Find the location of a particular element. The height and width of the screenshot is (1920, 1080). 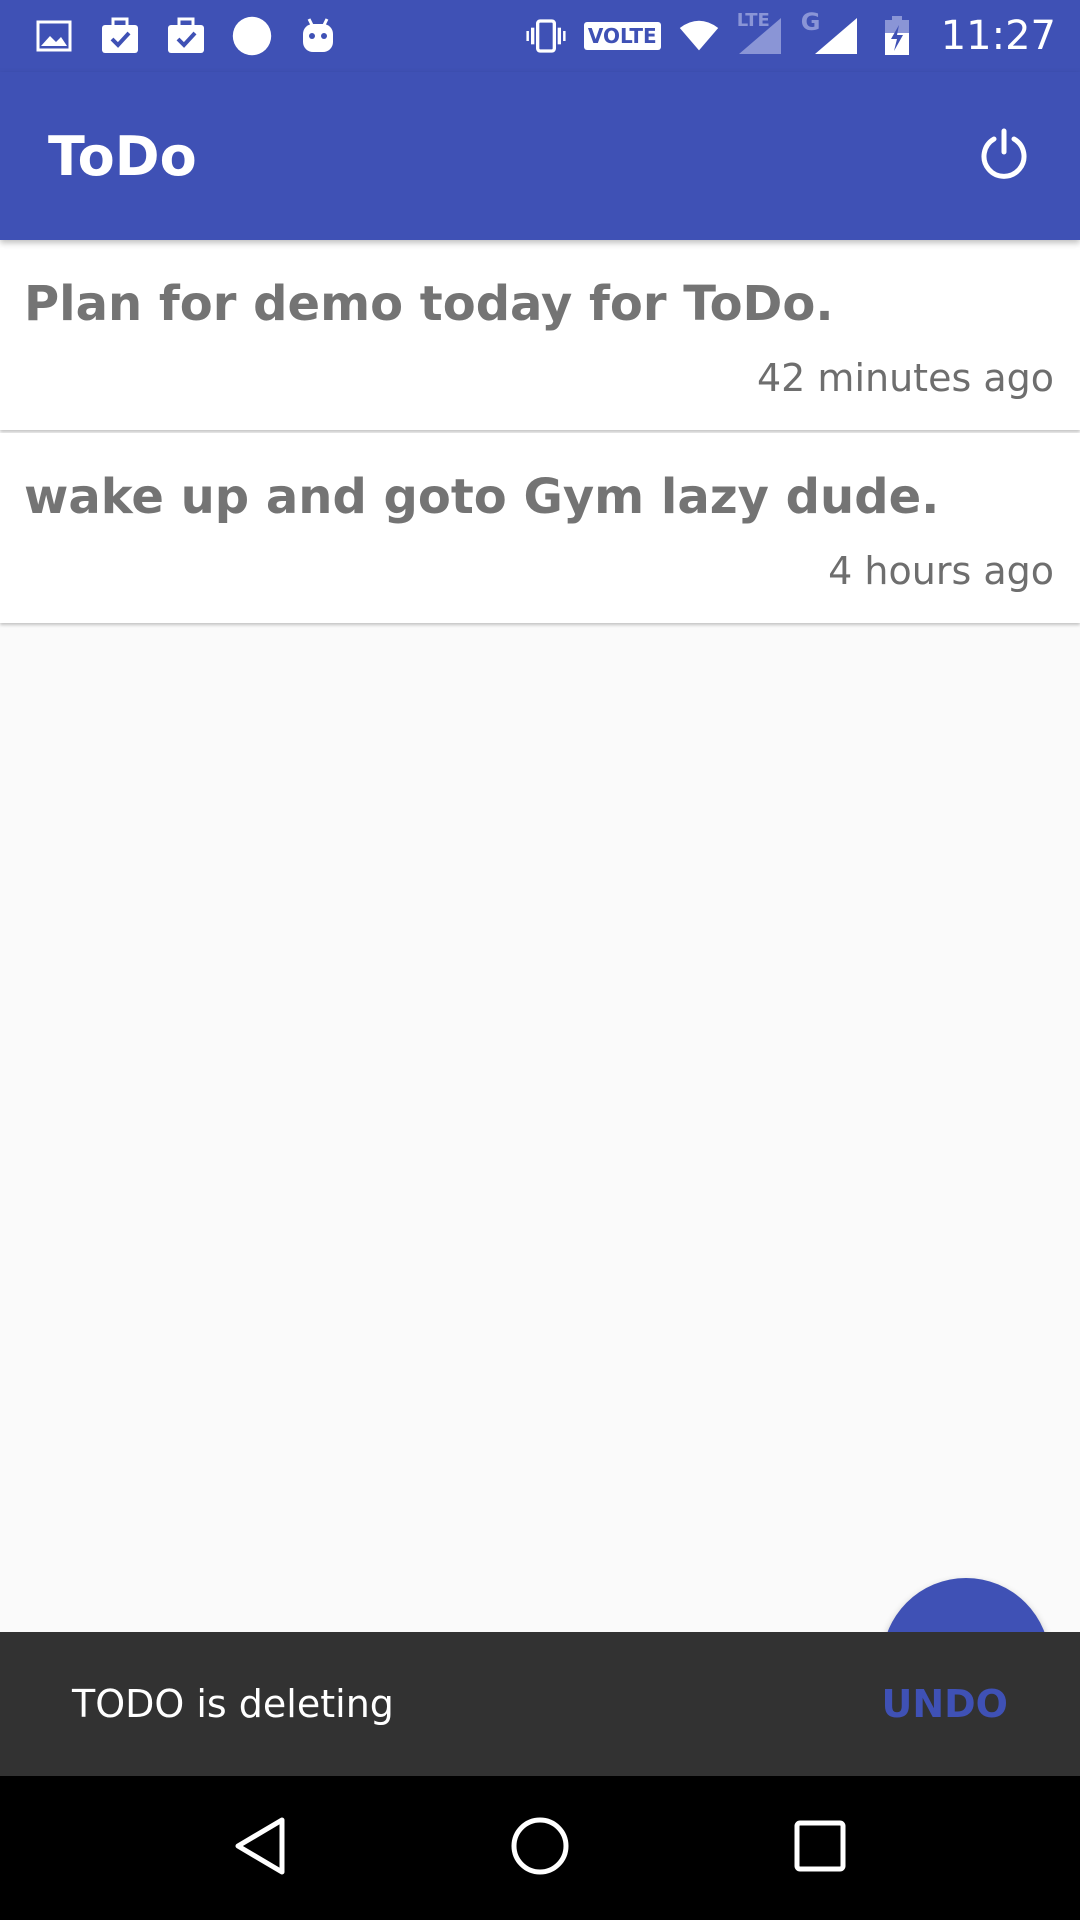

vibrate-icon is located at coordinates (546, 36).